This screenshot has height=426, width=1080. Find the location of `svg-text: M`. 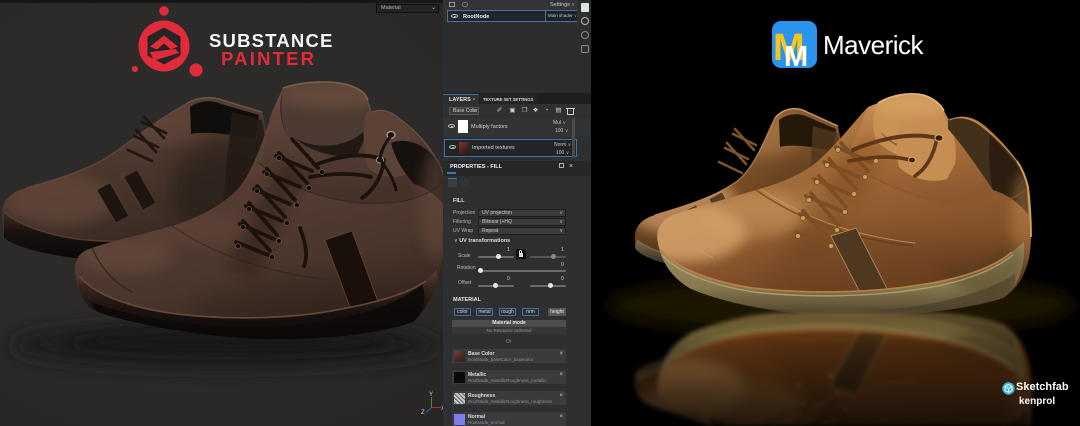

svg-text: M is located at coordinates (796, 55).